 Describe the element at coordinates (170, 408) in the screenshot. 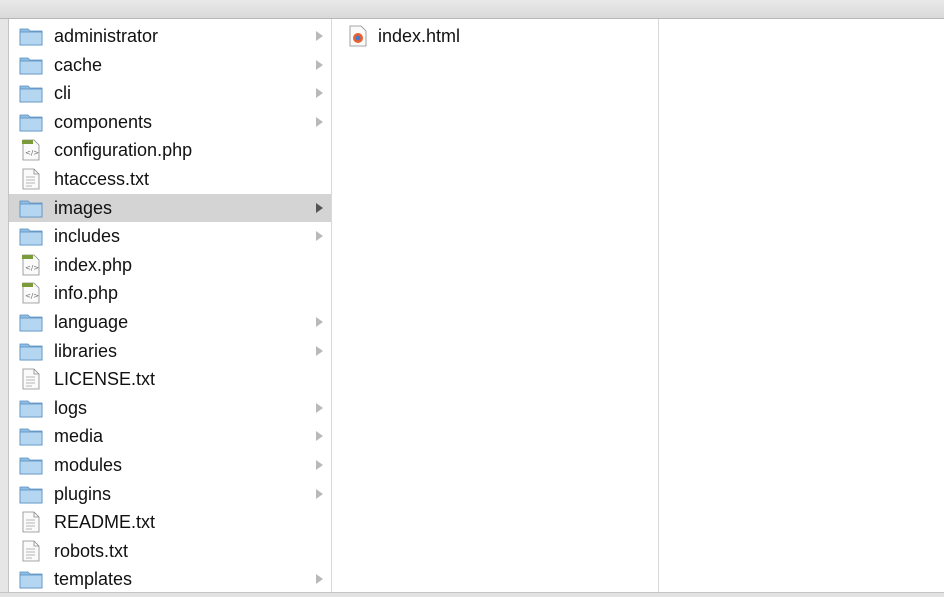

I see `file-list-item: logs` at that location.